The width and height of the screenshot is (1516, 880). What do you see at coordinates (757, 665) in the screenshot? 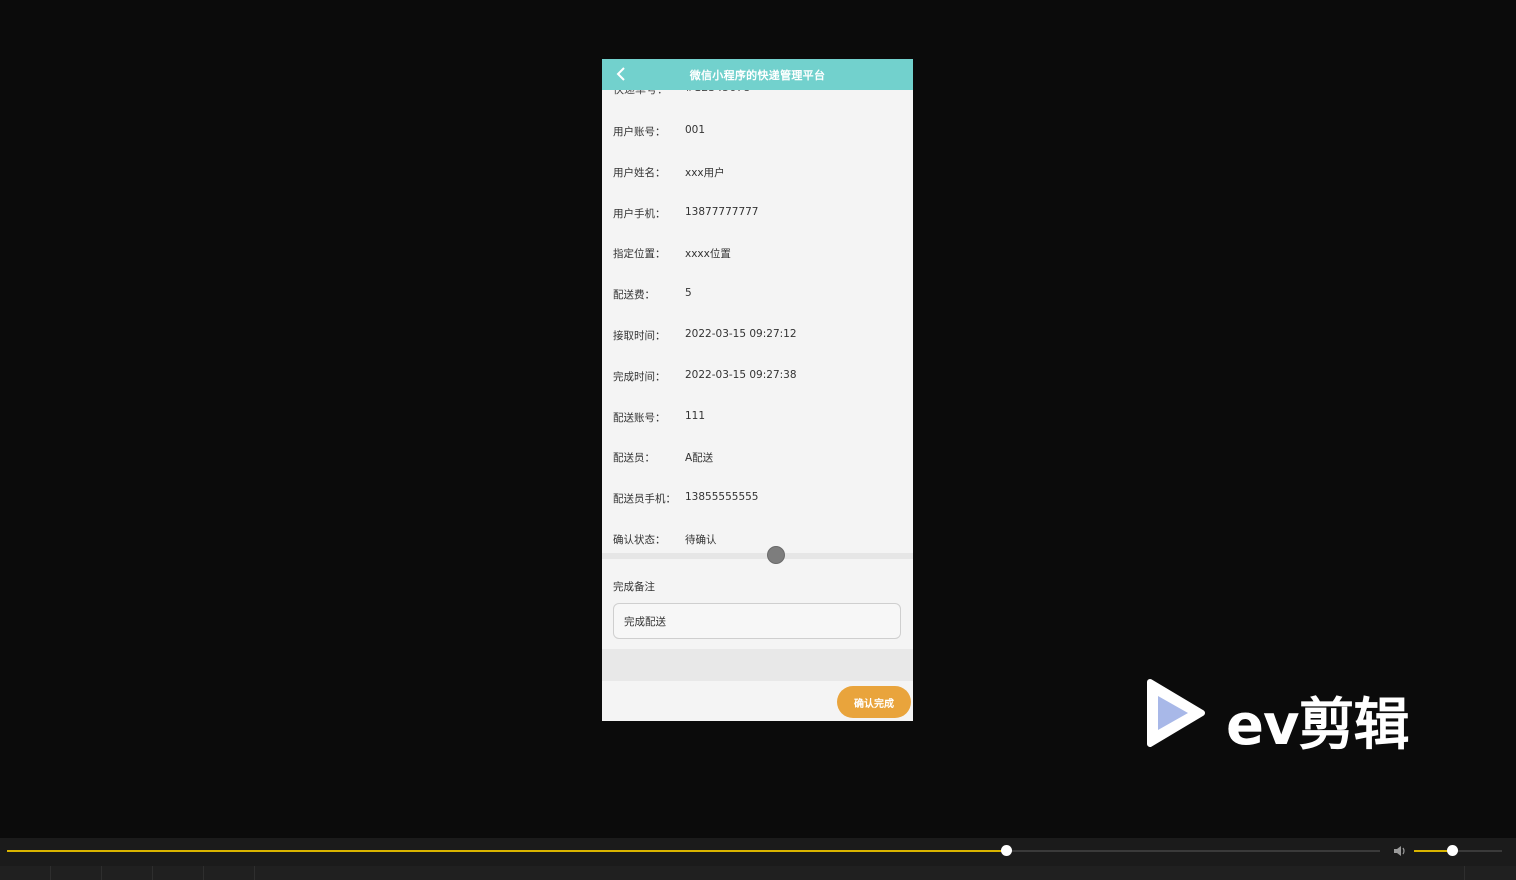
I see `spacer-band` at bounding box center [757, 665].